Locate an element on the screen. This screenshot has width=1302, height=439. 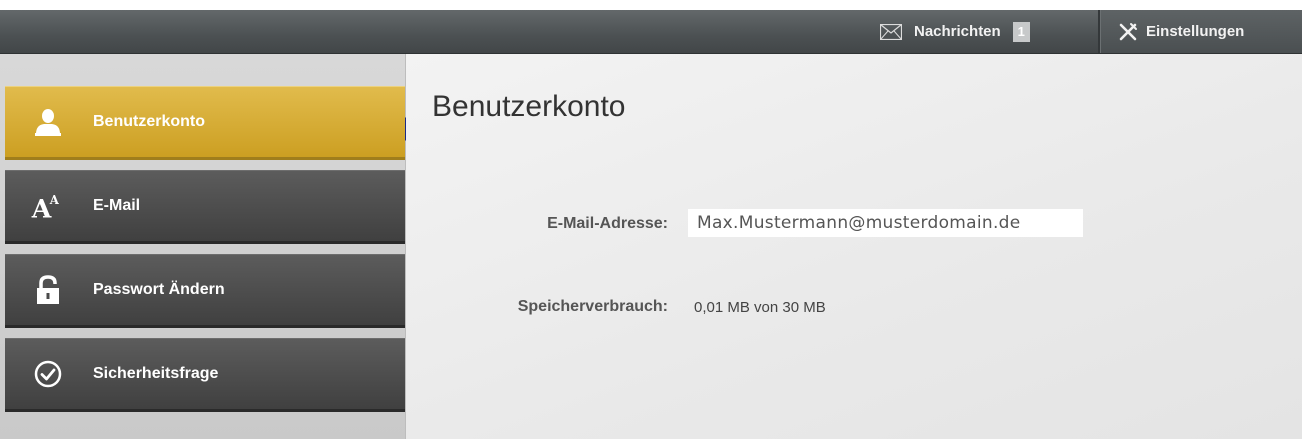
email-label: E-Mail-Adresse: is located at coordinates (607, 223).